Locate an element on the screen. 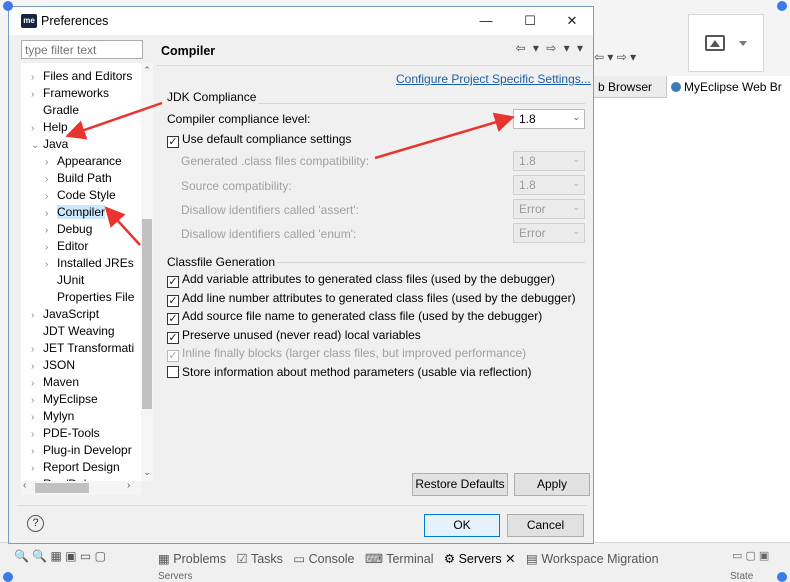 This screenshot has height=582, width=790. chevron-down-icon is located at coordinates (743, 43).